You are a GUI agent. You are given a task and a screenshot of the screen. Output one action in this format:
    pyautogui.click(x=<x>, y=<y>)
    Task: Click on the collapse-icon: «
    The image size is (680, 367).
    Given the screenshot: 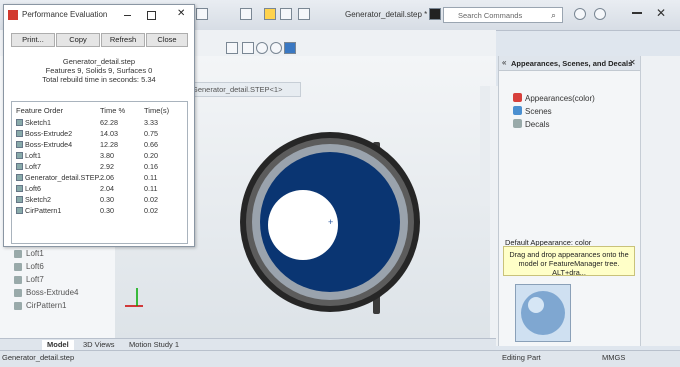 What is the action you would take?
    pyautogui.click(x=504, y=62)
    